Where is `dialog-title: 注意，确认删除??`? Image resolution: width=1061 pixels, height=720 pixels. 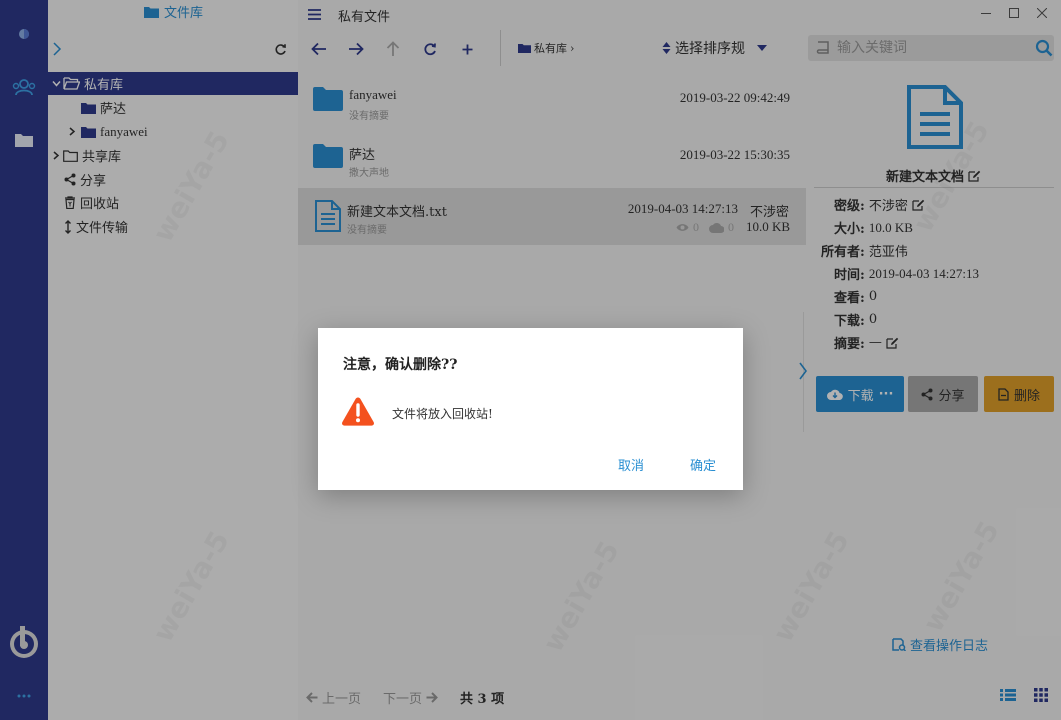
dialog-title: 注意，确认删除?? is located at coordinates (400, 365).